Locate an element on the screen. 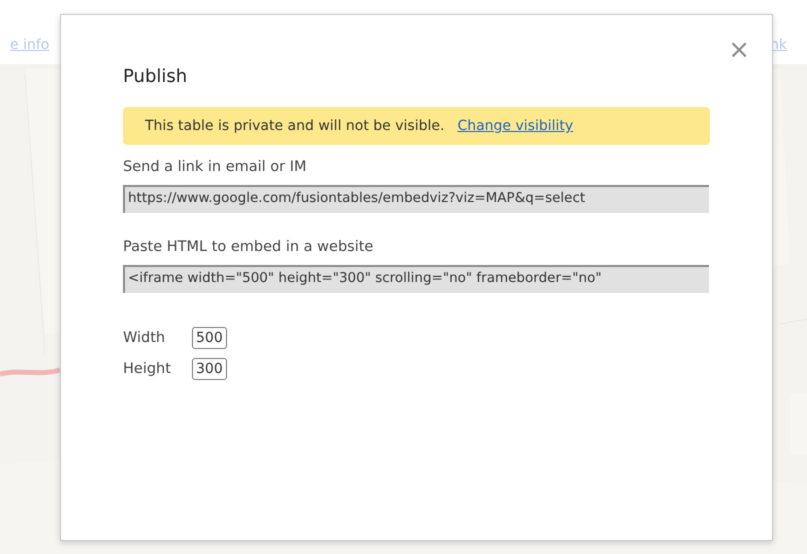 The width and height of the screenshot is (807, 554). size-field: 300 is located at coordinates (209, 369).